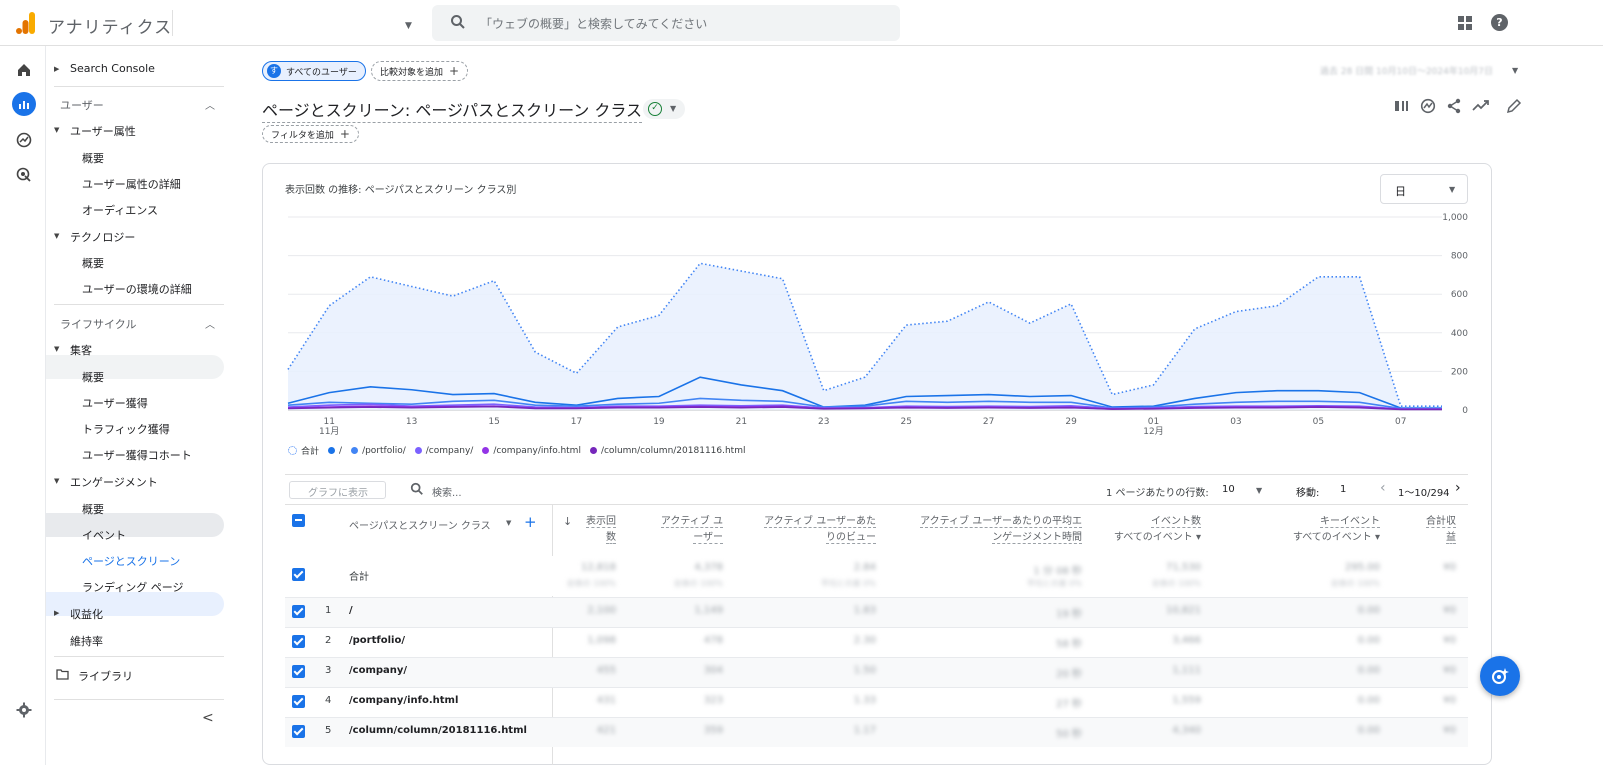 Image resolution: width=1603 pixels, height=765 pixels. I want to click on date-range-text: 過去 28 日間 10月10日〜2024年10月7日, so click(1406, 70).